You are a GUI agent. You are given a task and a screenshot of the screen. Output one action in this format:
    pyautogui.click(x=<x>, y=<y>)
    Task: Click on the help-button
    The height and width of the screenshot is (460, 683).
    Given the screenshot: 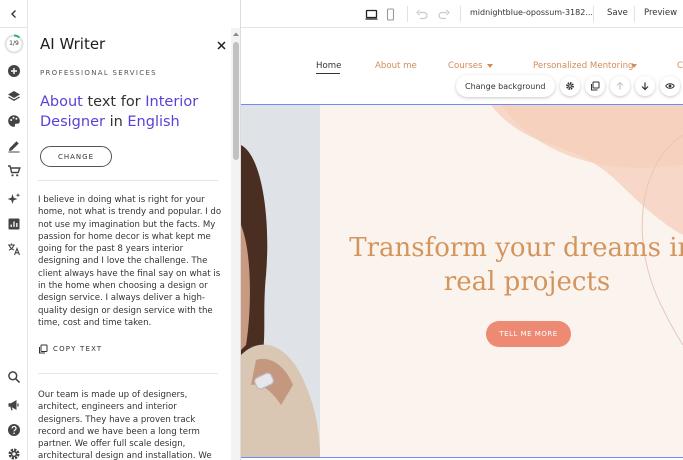 What is the action you would take?
    pyautogui.click(x=14, y=430)
    